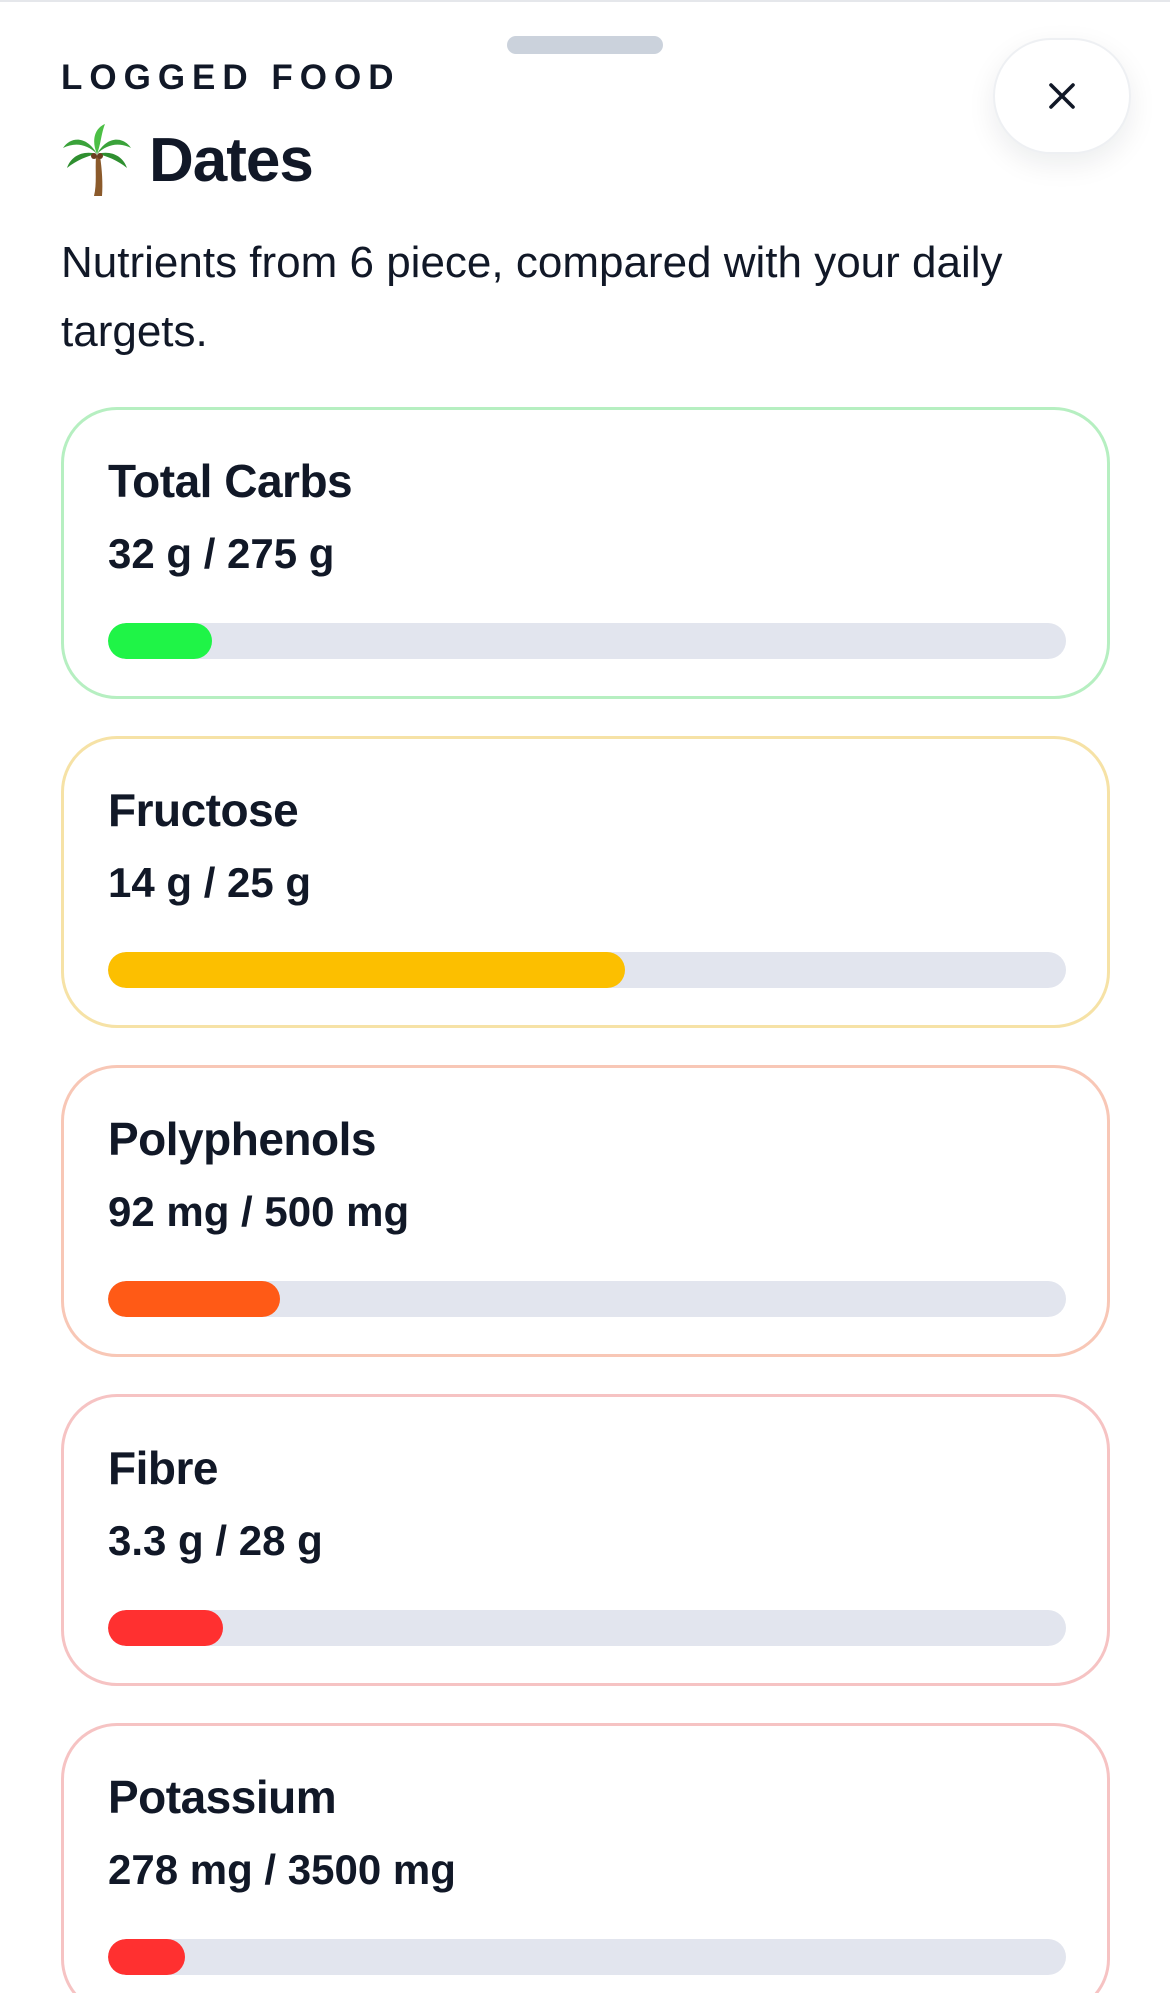 The image size is (1170, 1993). Describe the element at coordinates (585, 1540) in the screenshot. I see `nutrient-card-fibre: Fibre 3.3 g / 28 g` at that location.